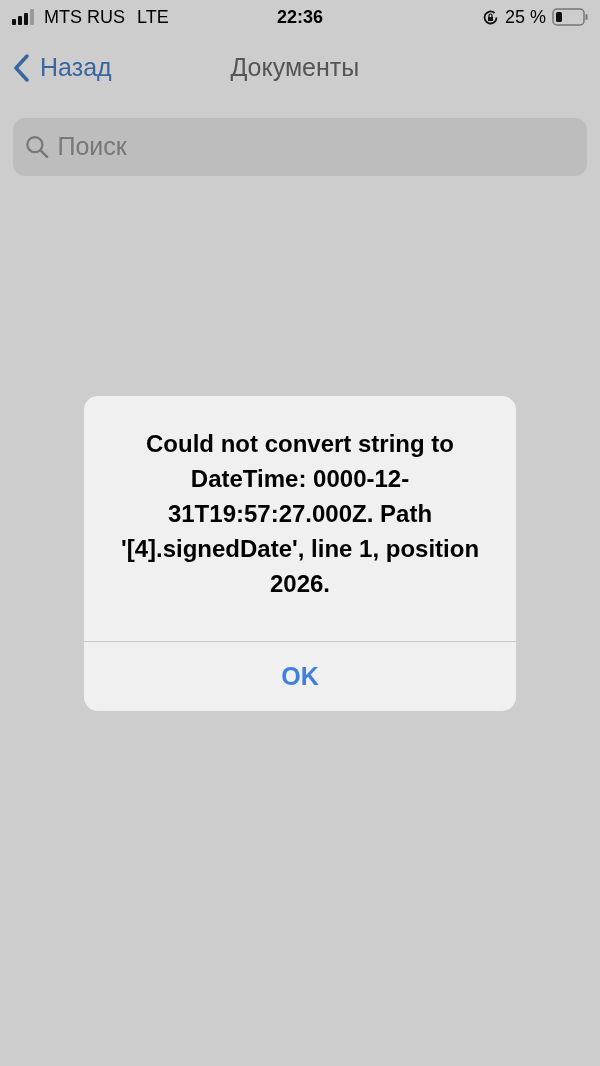 This screenshot has height=1066, width=600. Describe the element at coordinates (299, 17) in the screenshot. I see `clock: 22:36` at that location.